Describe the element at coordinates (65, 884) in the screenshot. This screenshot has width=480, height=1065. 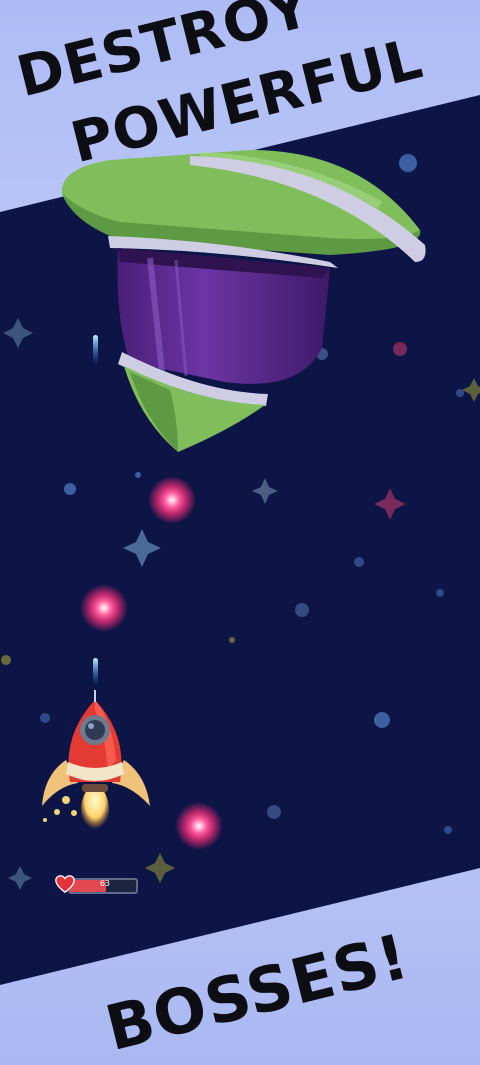
I see `heart-icon` at that location.